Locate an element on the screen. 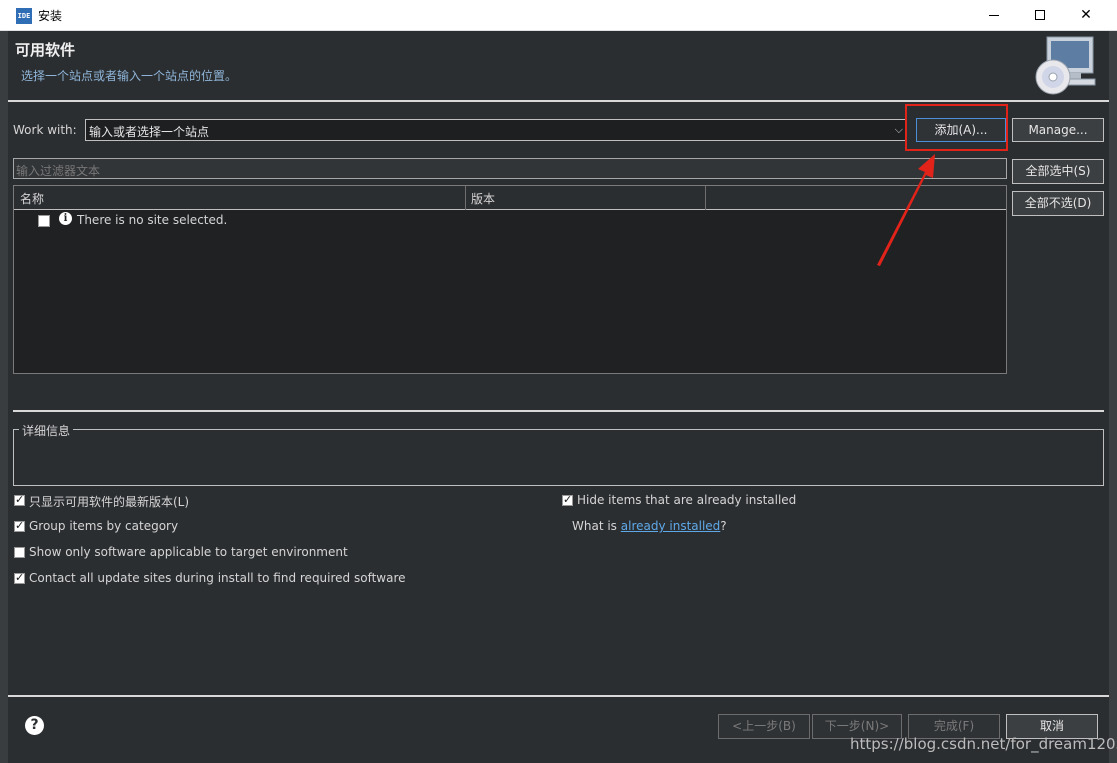 The image size is (1117, 763). wizard-header: 可用软件 选择一个站点或者输入一个站点的位置。 is located at coordinates (558, 66).